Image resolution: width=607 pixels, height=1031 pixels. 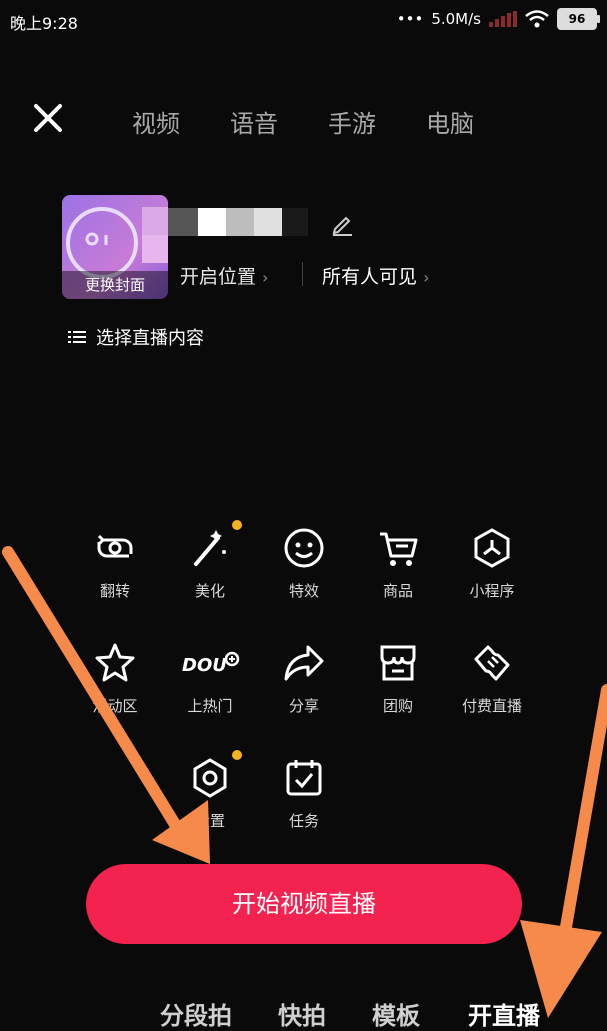 I want to click on arrow-left, so click(x=106, y=705).